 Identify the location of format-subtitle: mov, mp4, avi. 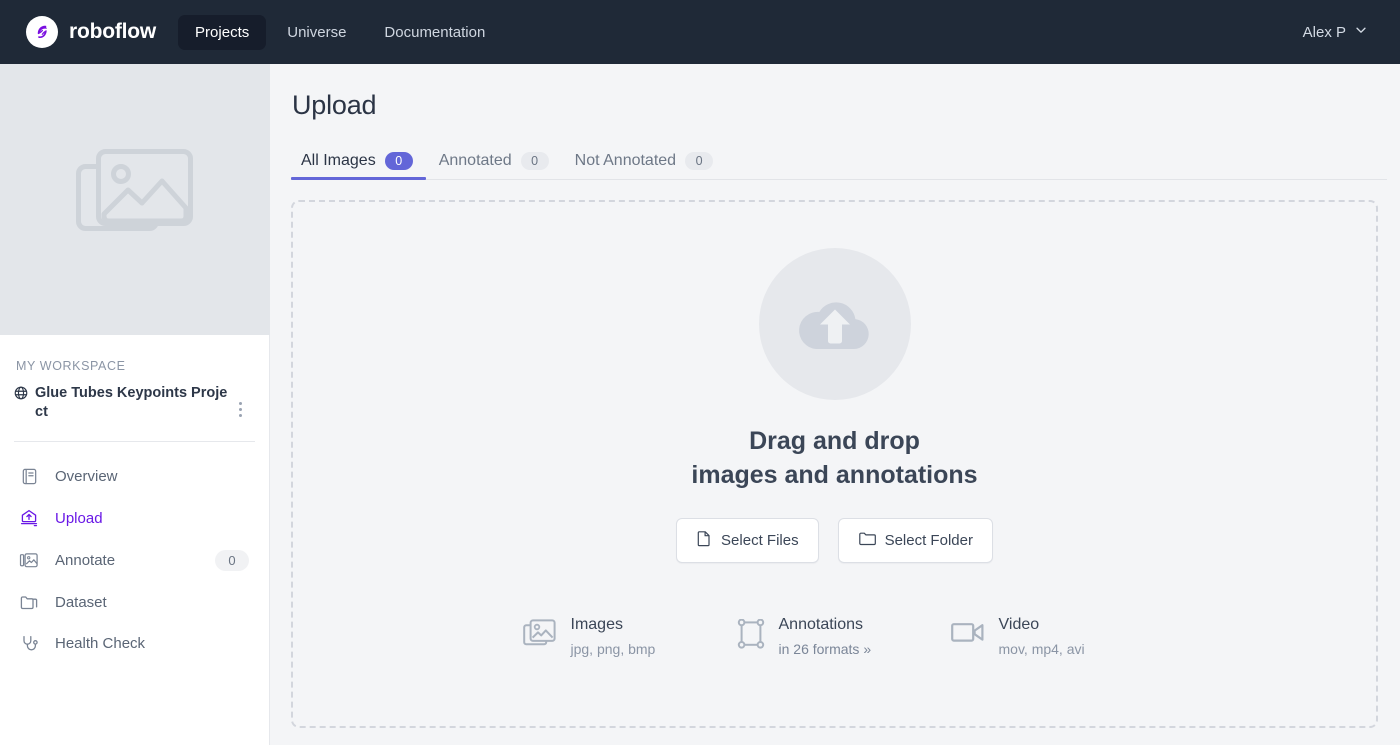
(1041, 648).